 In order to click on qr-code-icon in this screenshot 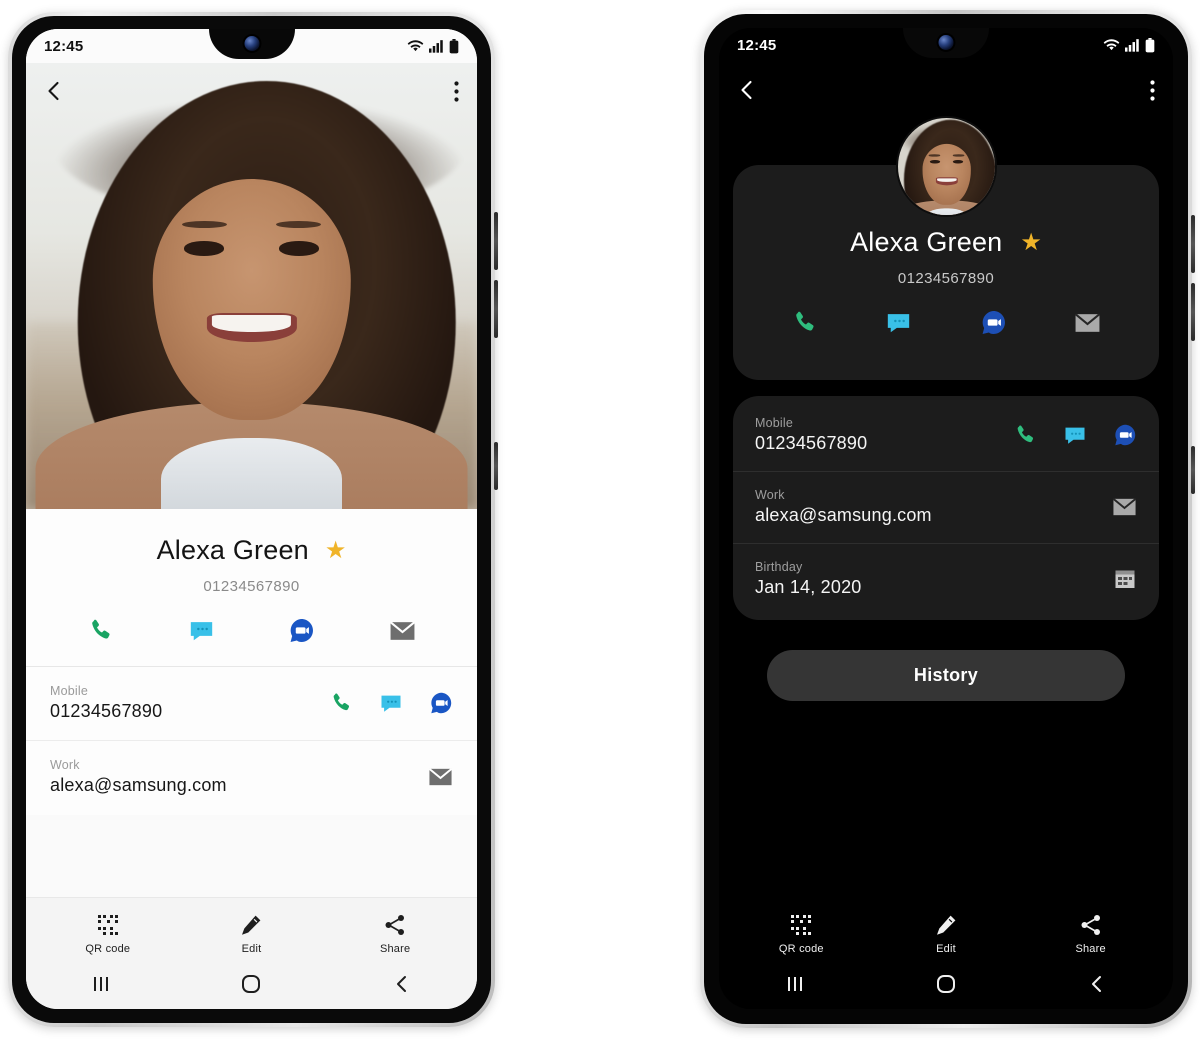, I will do `click(801, 925)`.